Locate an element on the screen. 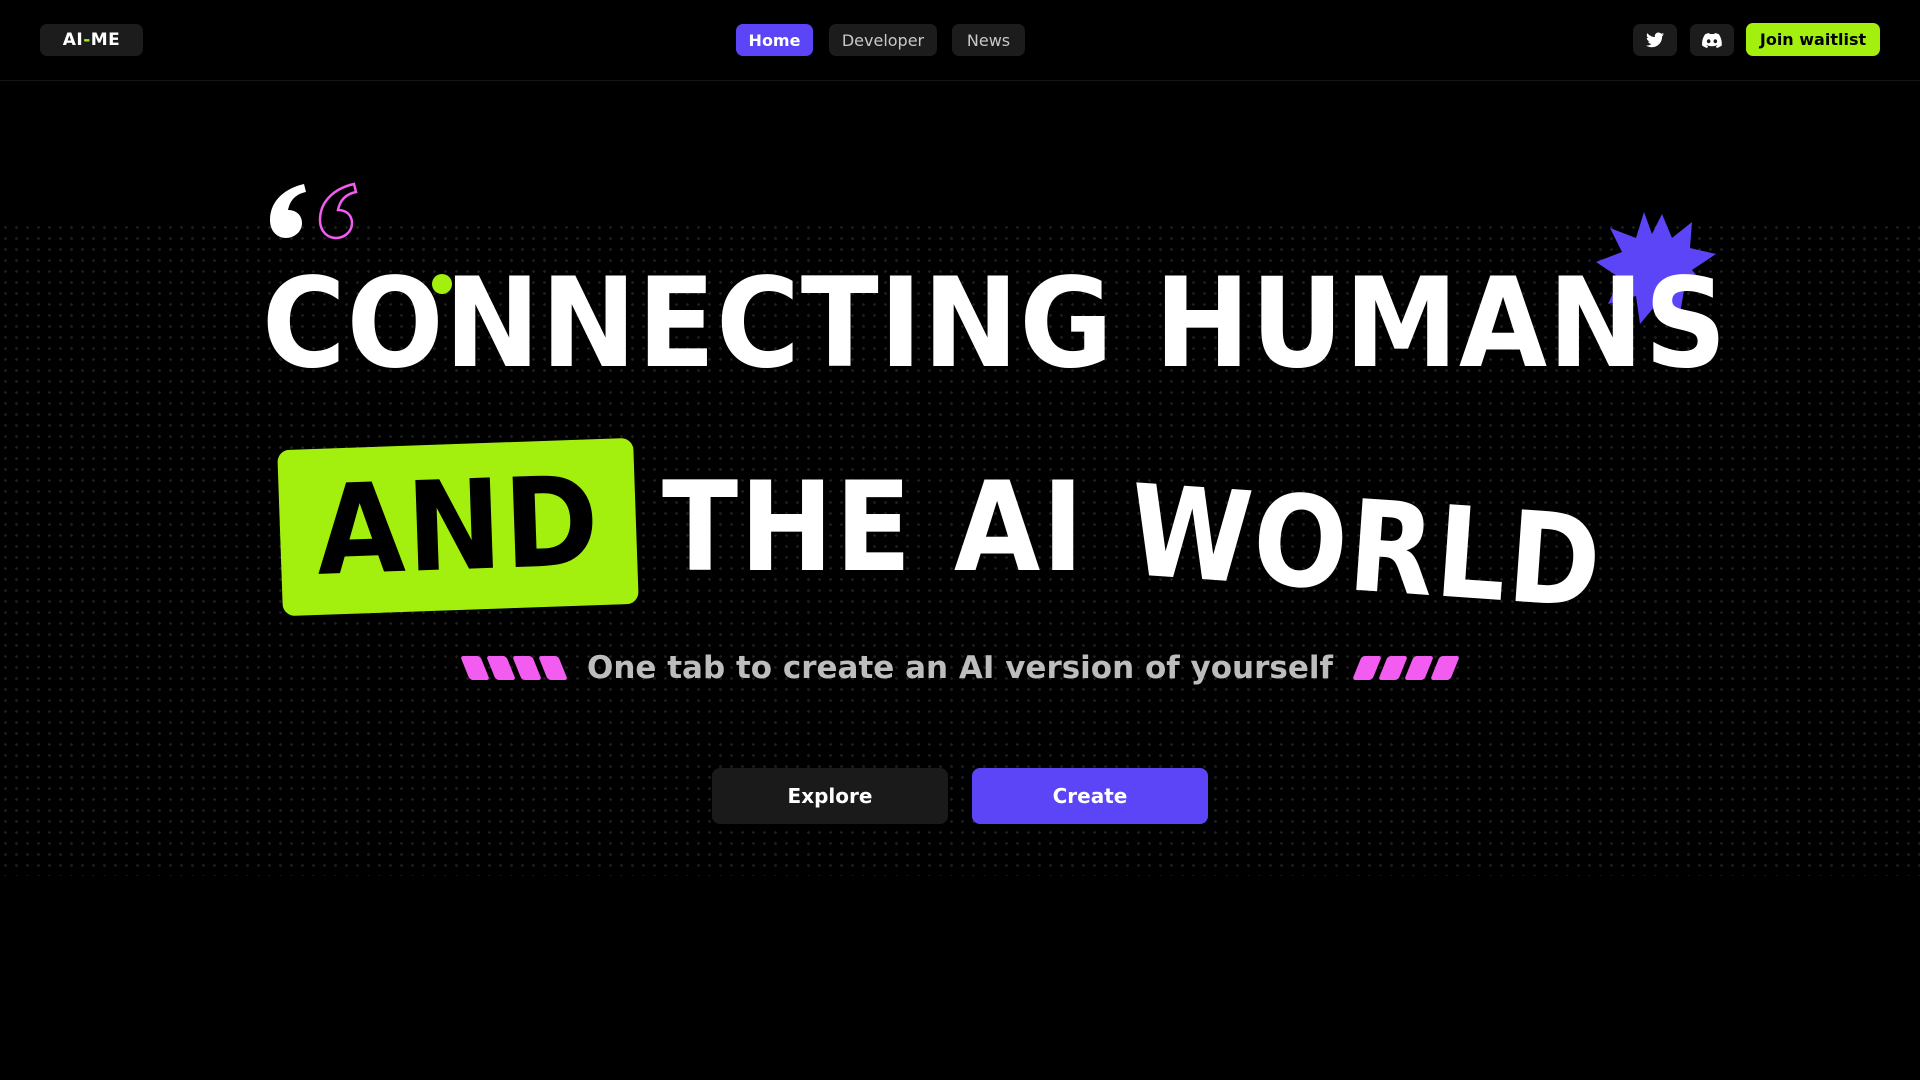 Image resolution: width=1920 pixels, height=1080 pixels. and-highlight-box: AND is located at coordinates (458, 527).